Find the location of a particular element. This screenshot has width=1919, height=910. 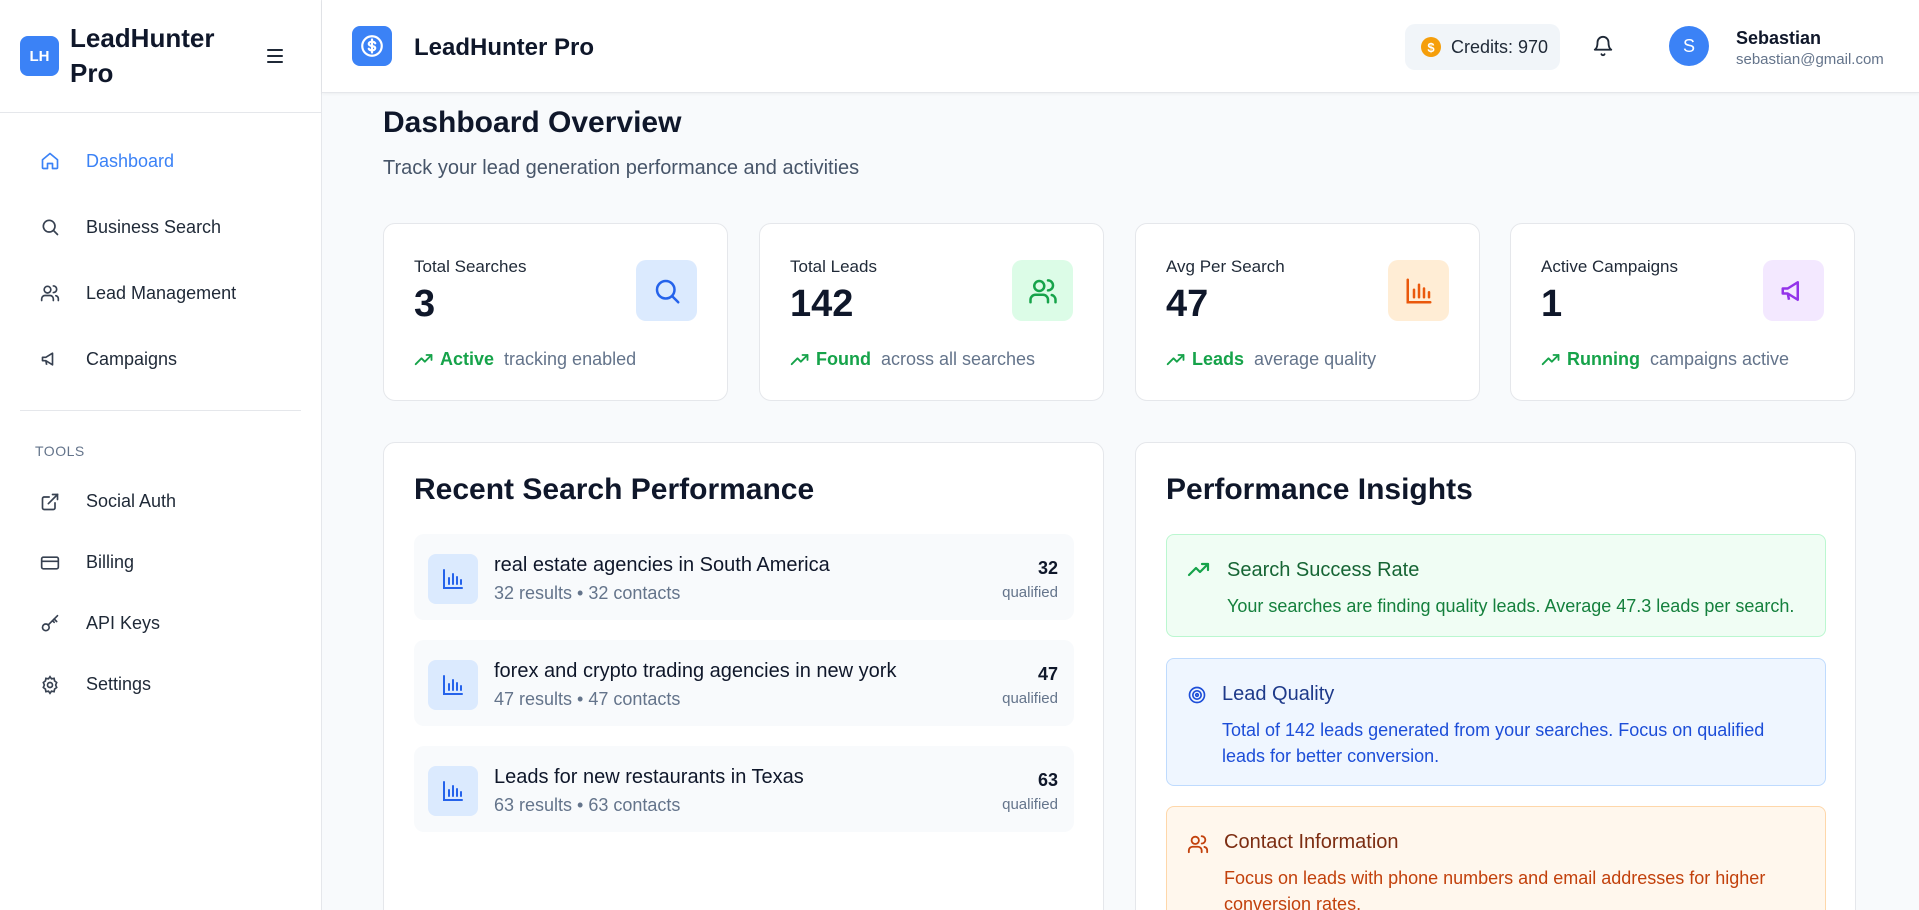

stat-caption: across all searches is located at coordinates (958, 359).